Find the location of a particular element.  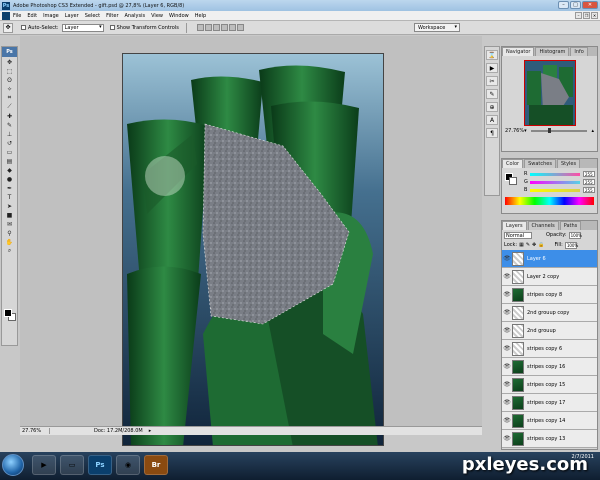

align-center-icon is located at coordinates (232, 27).